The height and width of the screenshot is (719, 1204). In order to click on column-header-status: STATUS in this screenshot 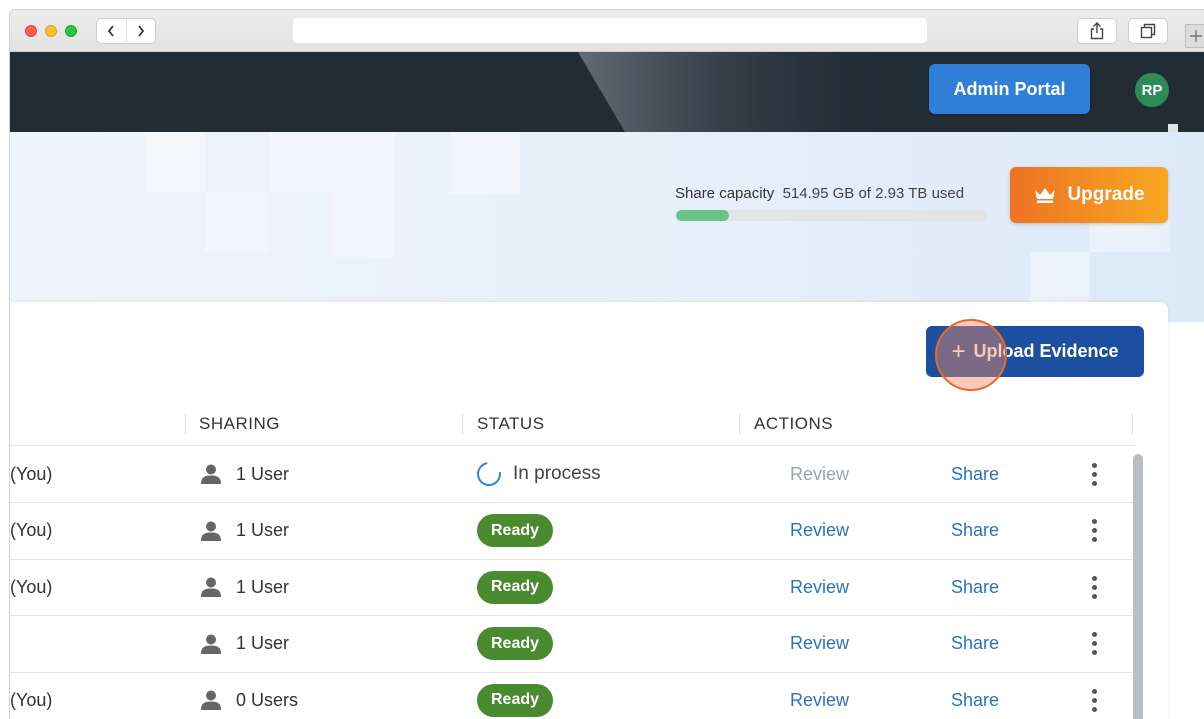, I will do `click(511, 424)`.